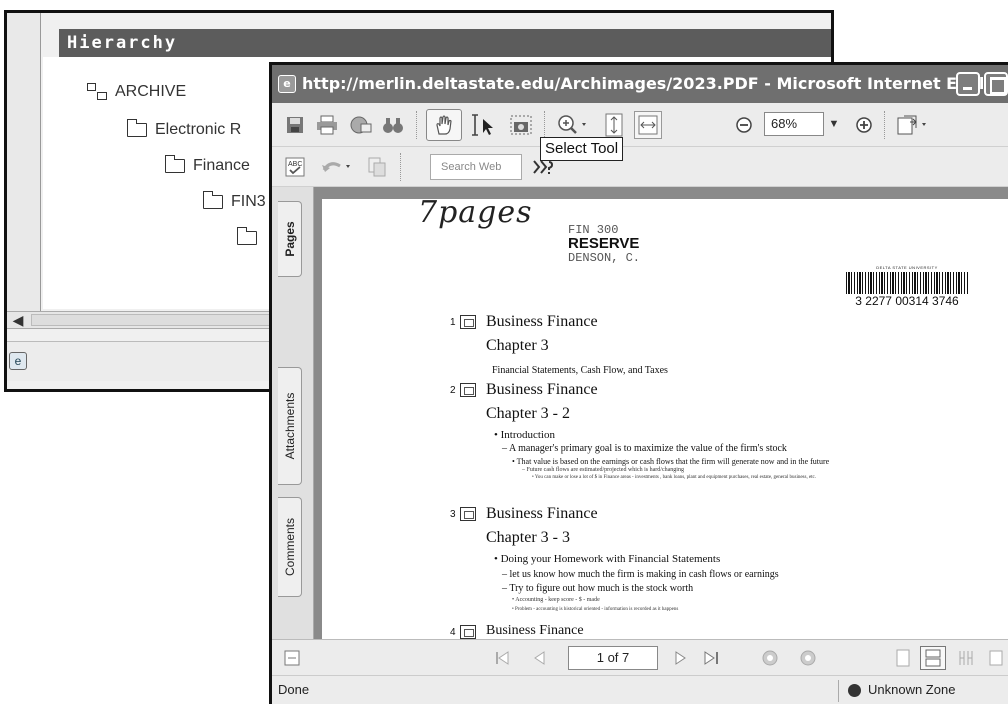  Describe the element at coordinates (933, 658) in the screenshot. I see `continuous-page-button` at that location.